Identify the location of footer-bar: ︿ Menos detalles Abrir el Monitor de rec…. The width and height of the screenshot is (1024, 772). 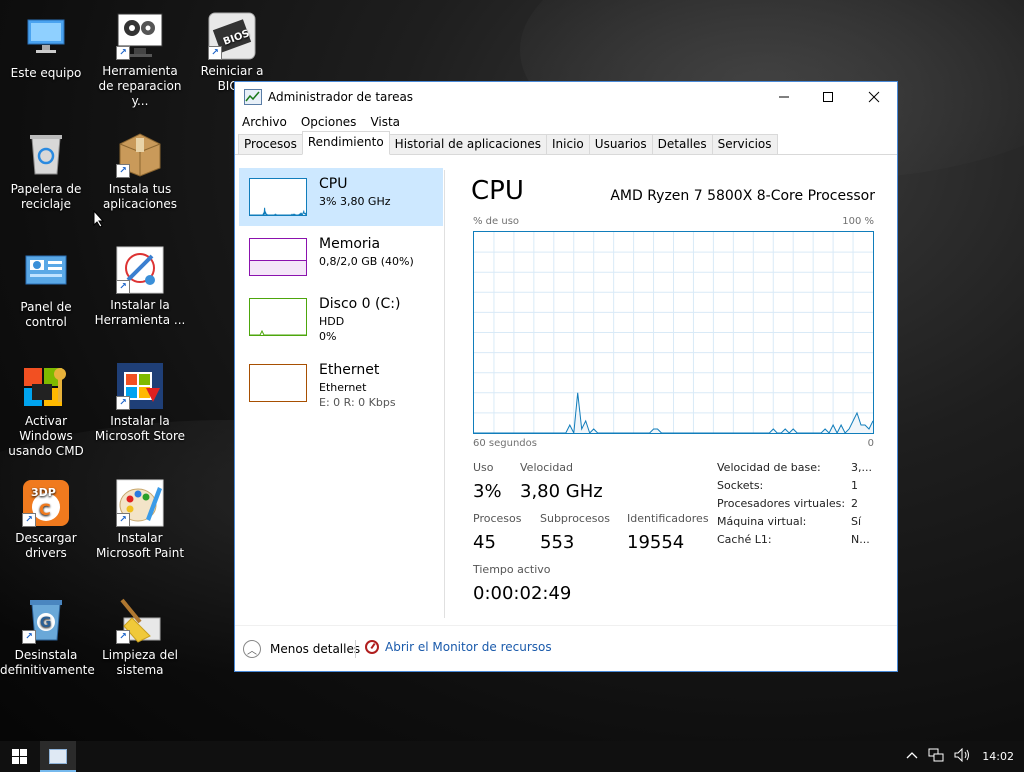
(566, 648).